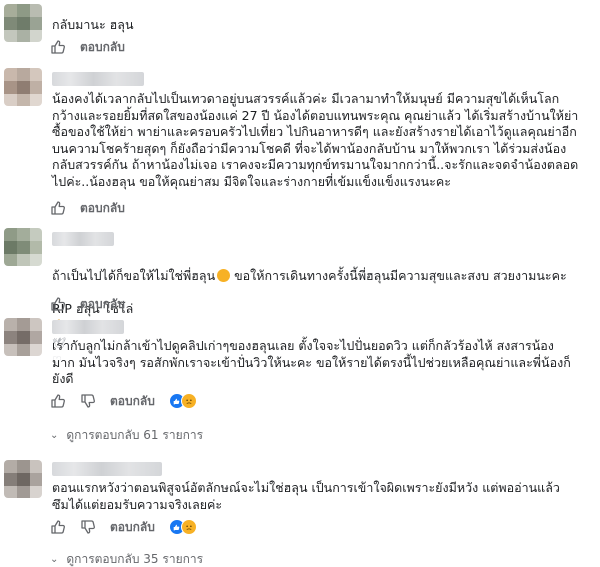 This screenshot has height=567, width=600. I want to click on comment-text: กลับมานะ ฮลุน, so click(93, 24).